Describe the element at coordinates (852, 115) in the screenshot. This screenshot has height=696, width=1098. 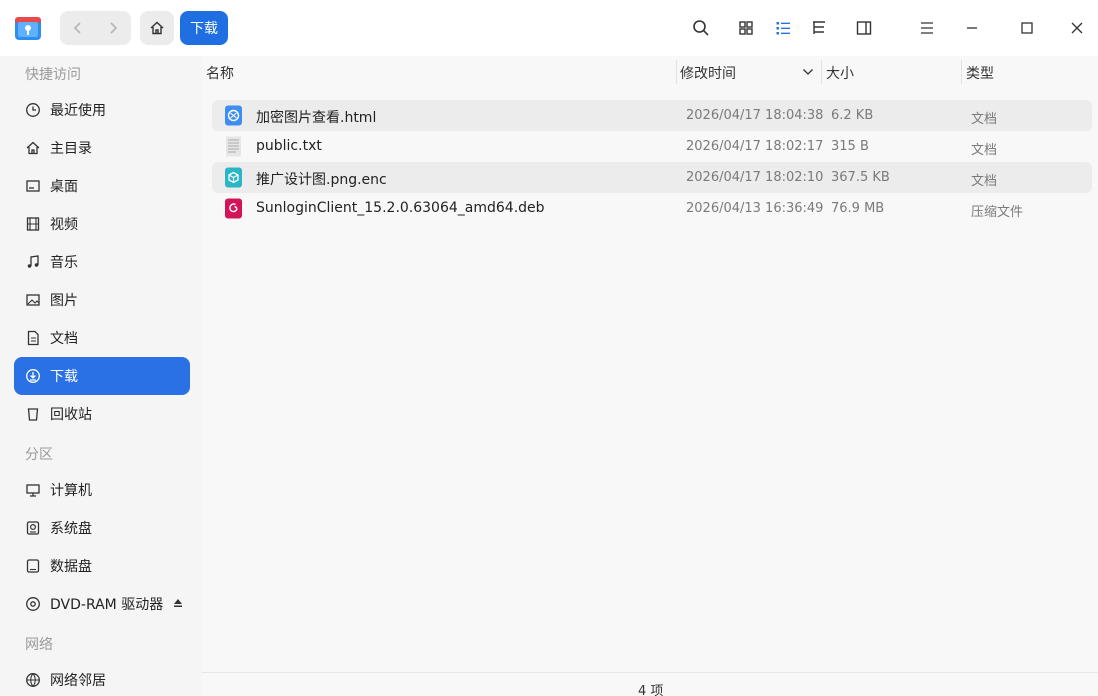
I see `file-size: 6.2 KB` at that location.